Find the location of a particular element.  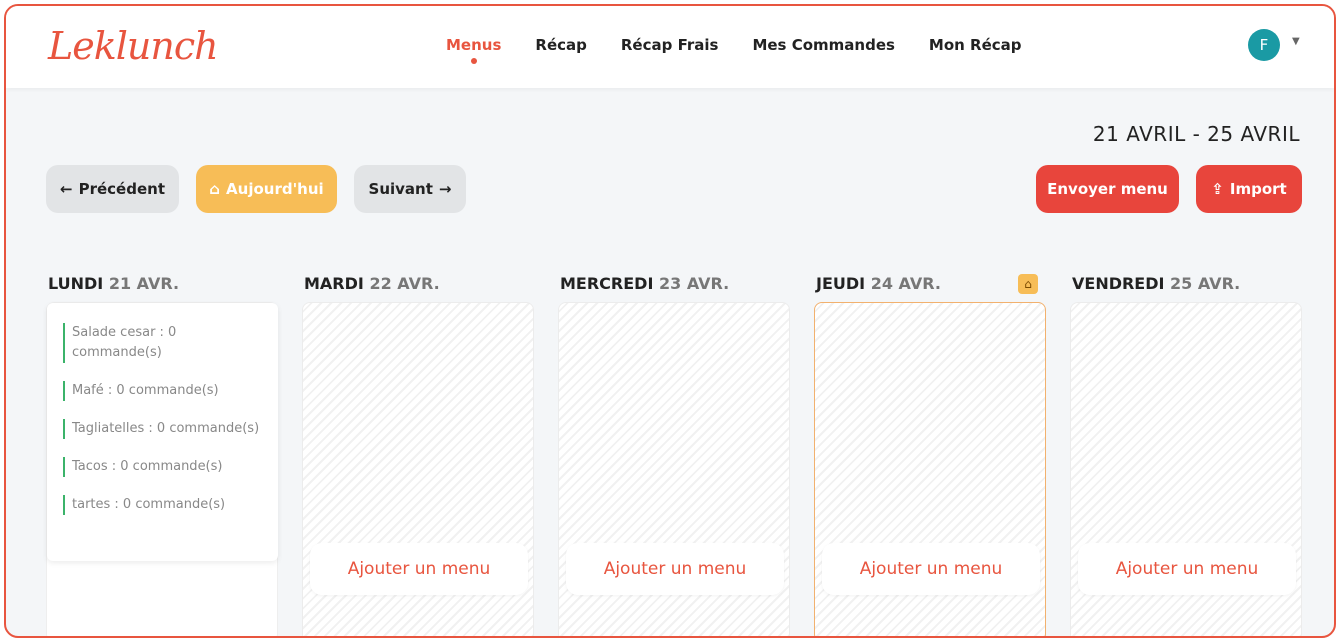

day-column-vendredi: Ajouter un menu is located at coordinates (1186, 469).